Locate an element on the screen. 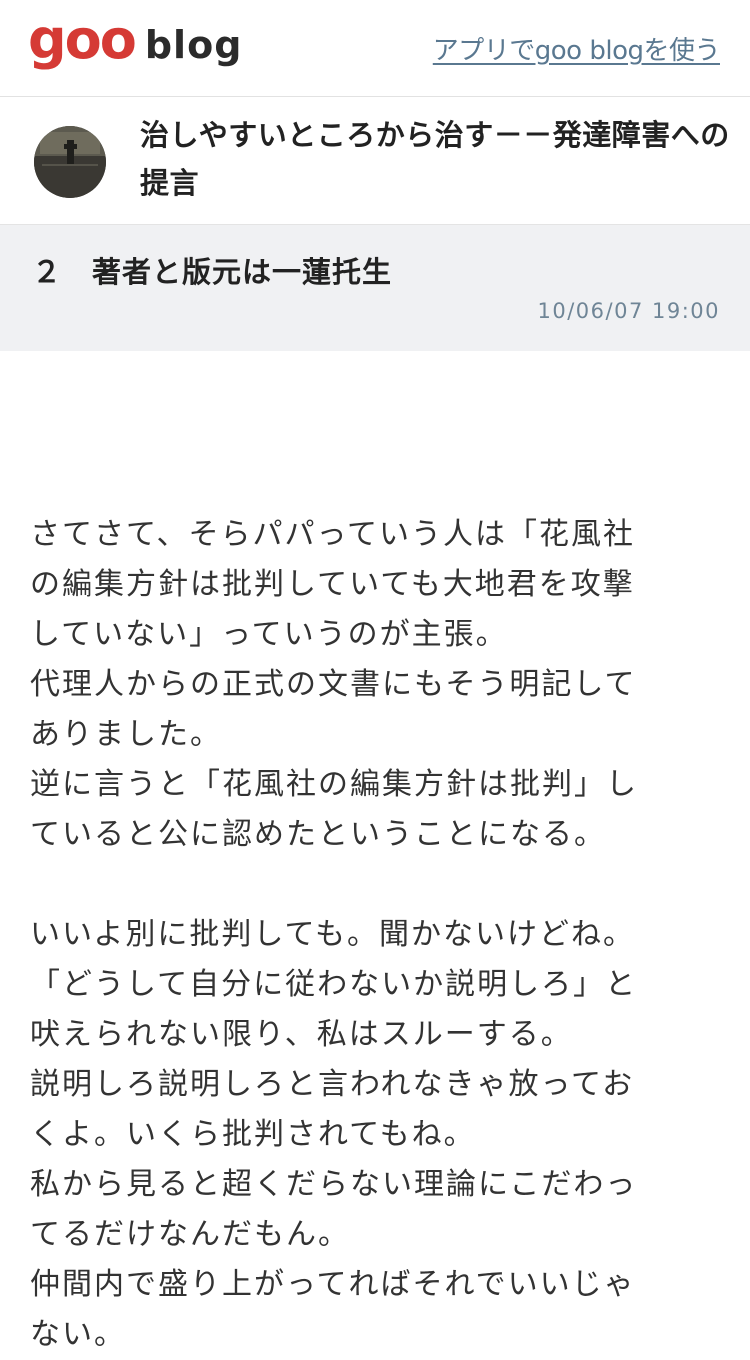 This screenshot has width=750, height=1360. entry-body-line: くよ。いくら批判されてもね。 is located at coordinates (253, 1134).